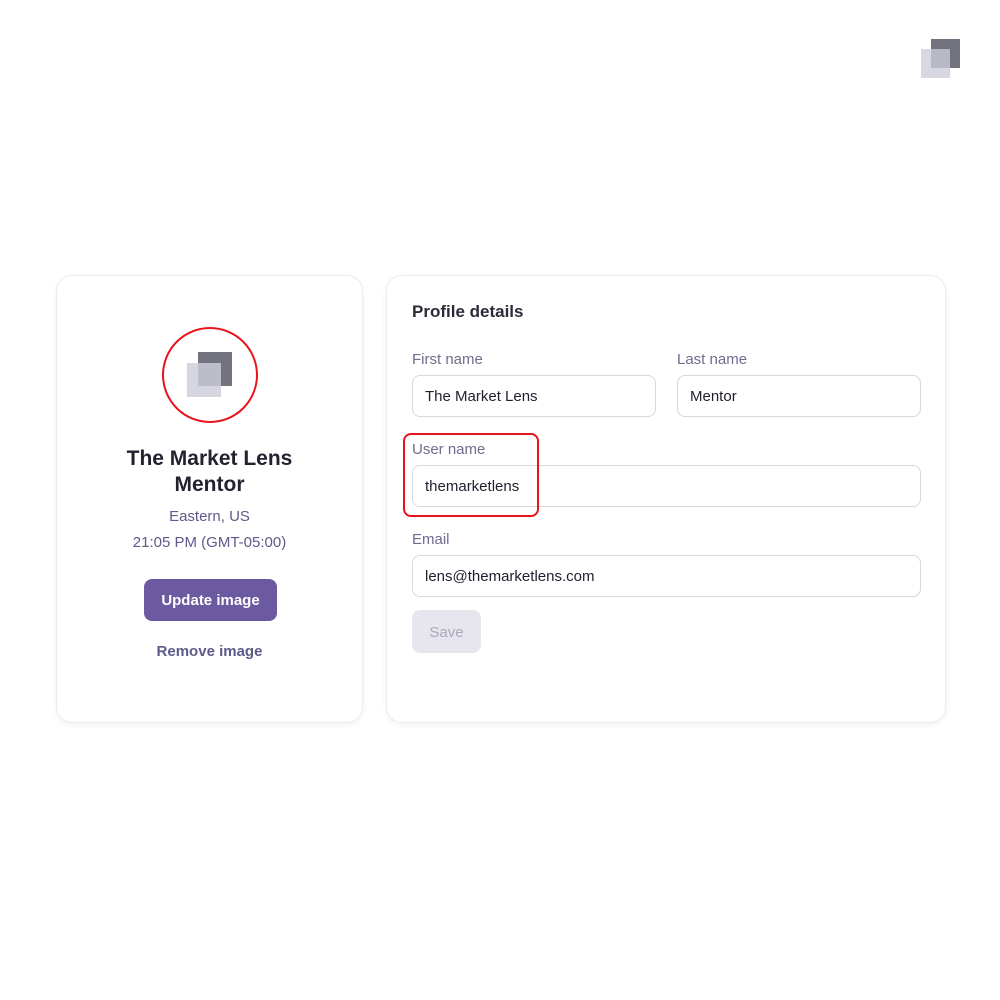 The width and height of the screenshot is (1000, 1000). I want to click on last-name-field, so click(799, 396).